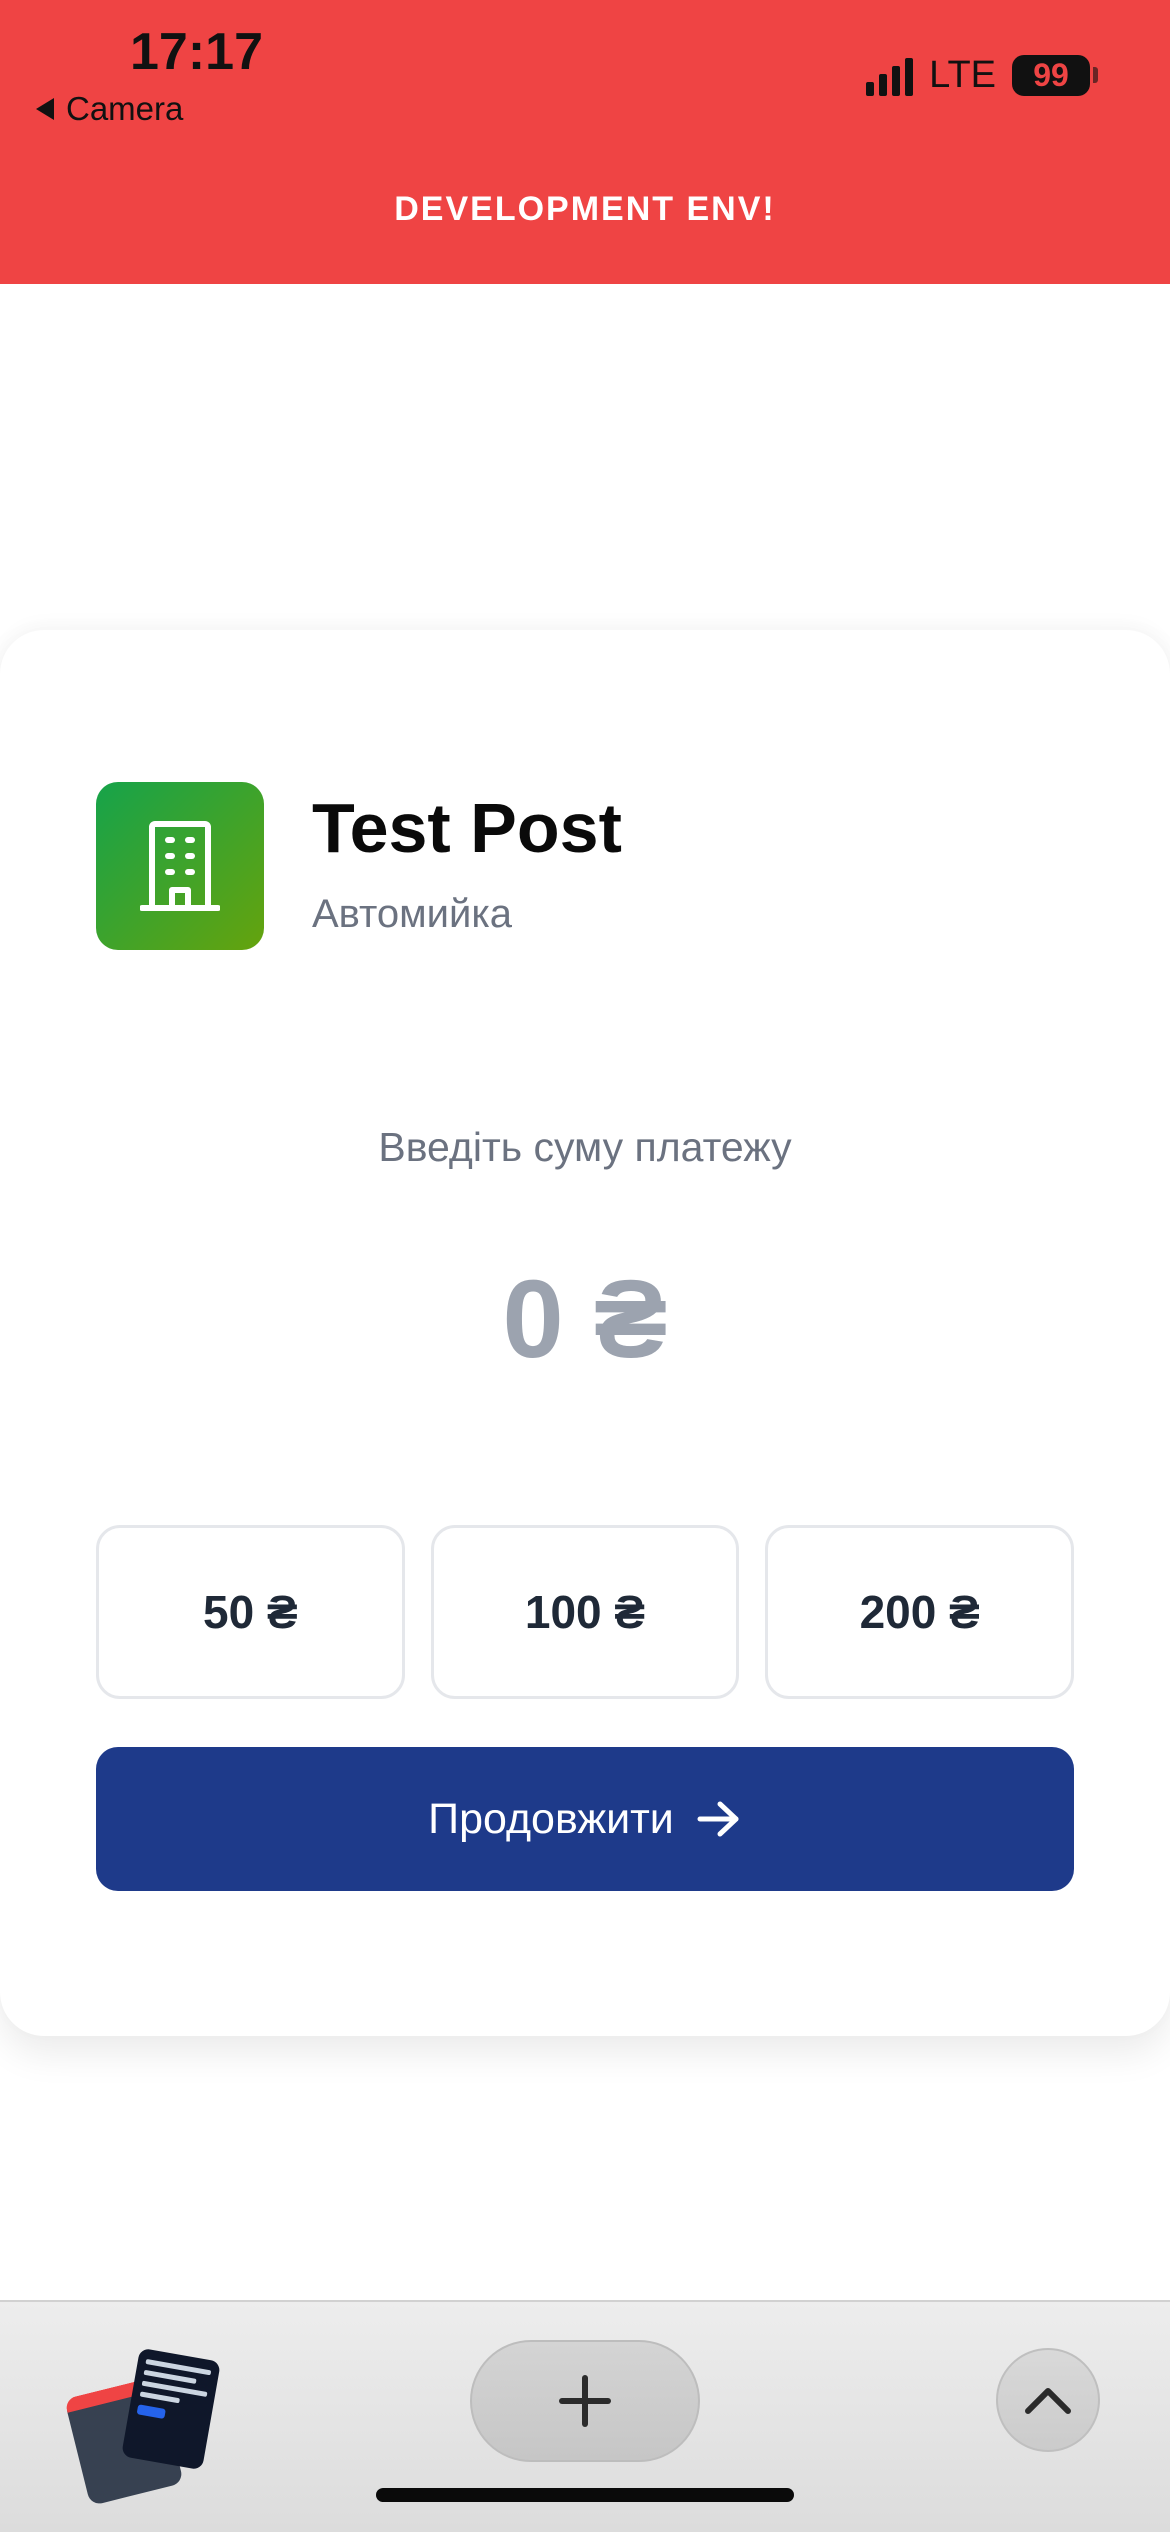  Describe the element at coordinates (920, 1612) in the screenshot. I see `preset-amount-200-button: 200 ₴` at that location.